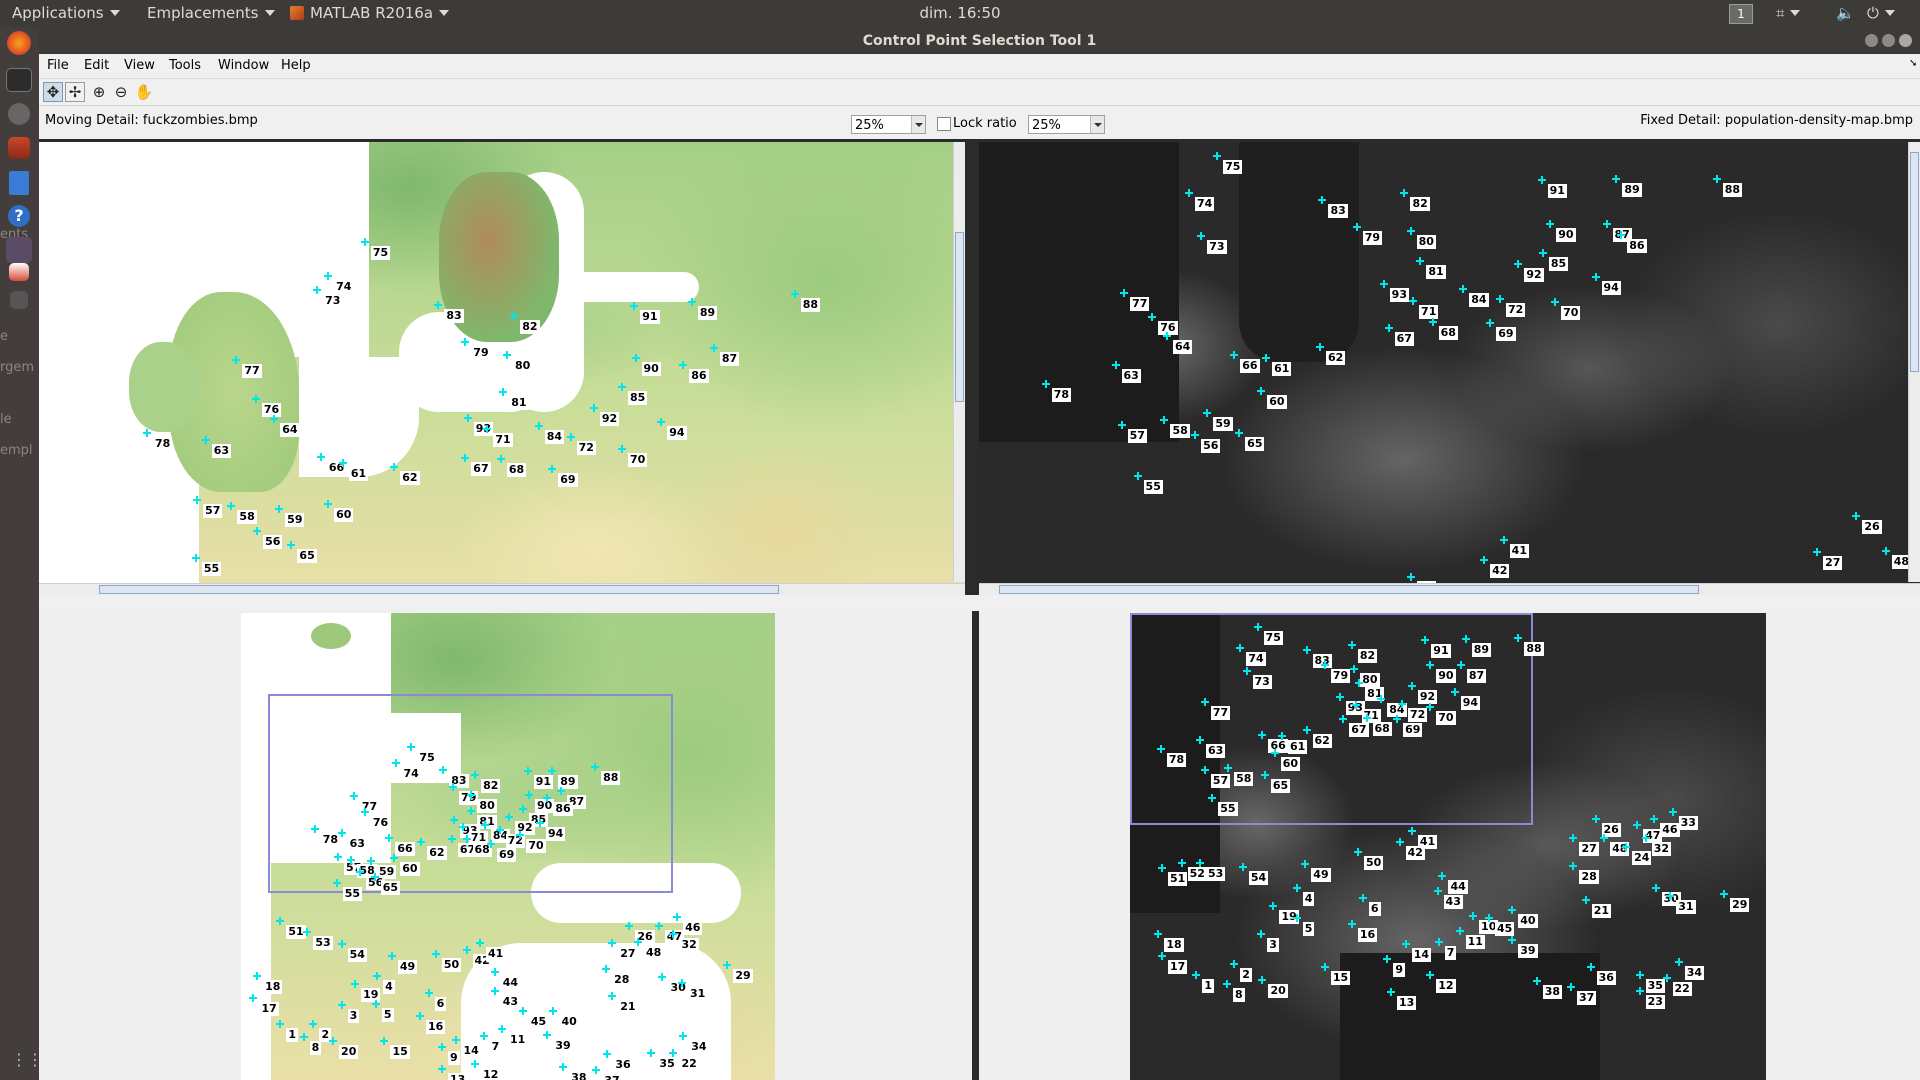 The width and height of the screenshot is (1920, 1080). I want to click on menu-window: Window, so click(243, 65).